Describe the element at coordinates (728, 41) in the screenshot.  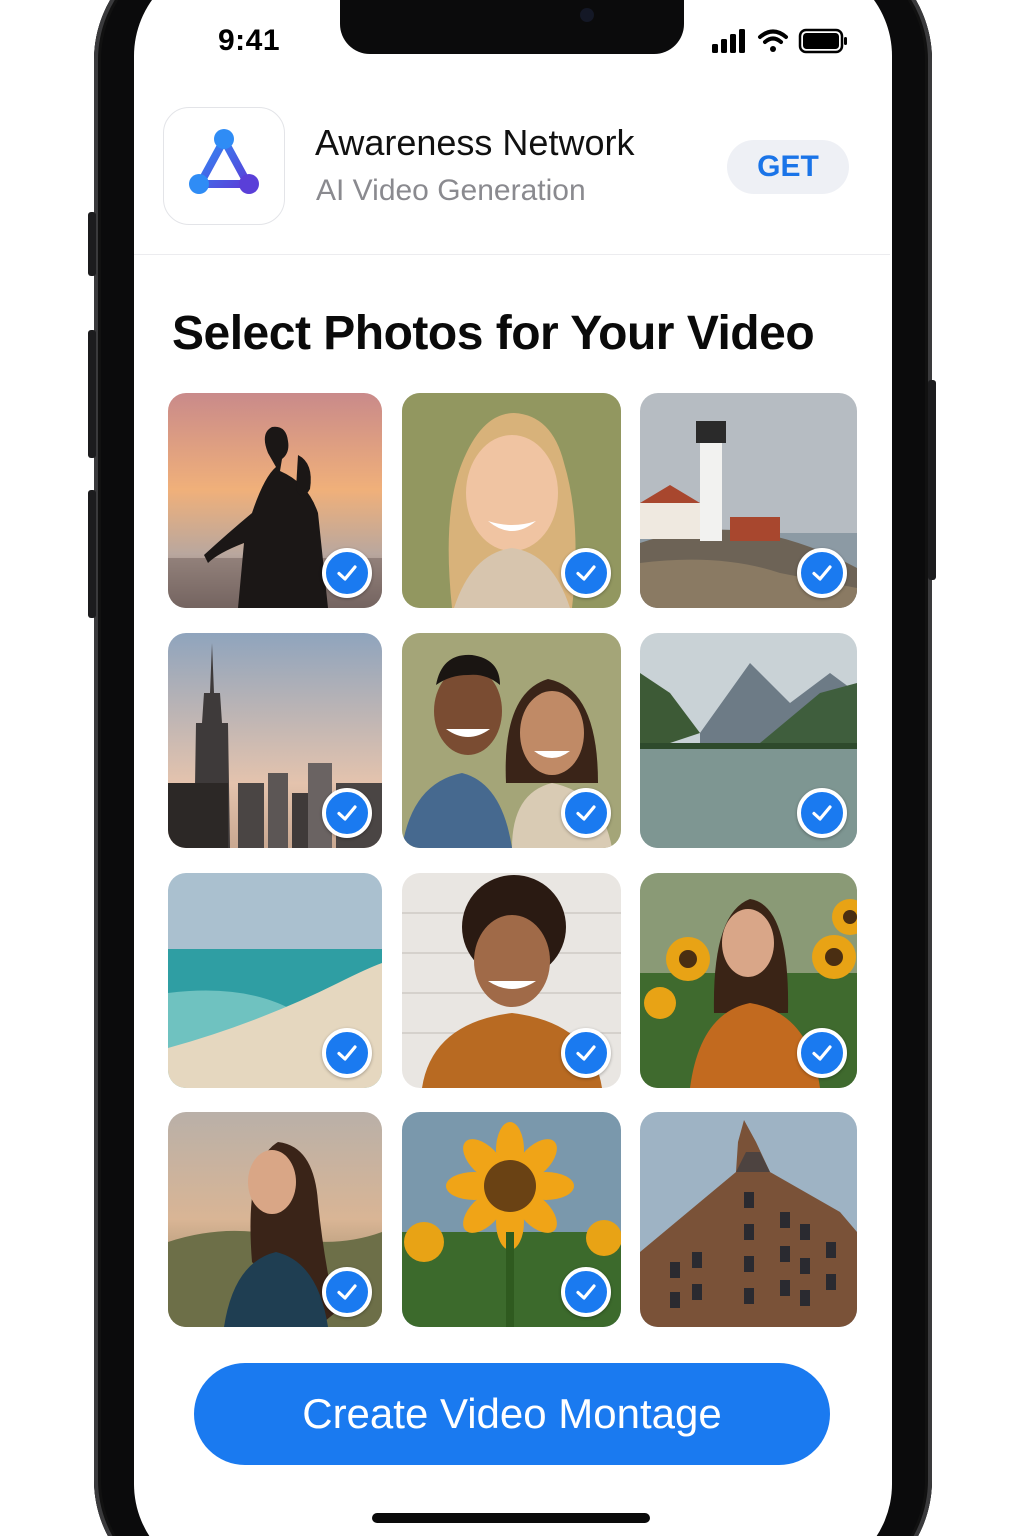
I see `signal-icon` at that location.